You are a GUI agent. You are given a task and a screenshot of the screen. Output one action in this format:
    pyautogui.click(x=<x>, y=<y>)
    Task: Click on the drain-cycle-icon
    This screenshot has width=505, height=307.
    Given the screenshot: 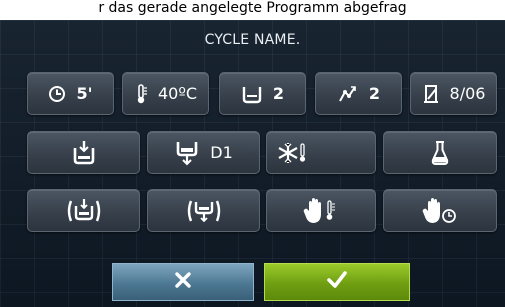 What is the action you would take?
    pyautogui.click(x=204, y=211)
    